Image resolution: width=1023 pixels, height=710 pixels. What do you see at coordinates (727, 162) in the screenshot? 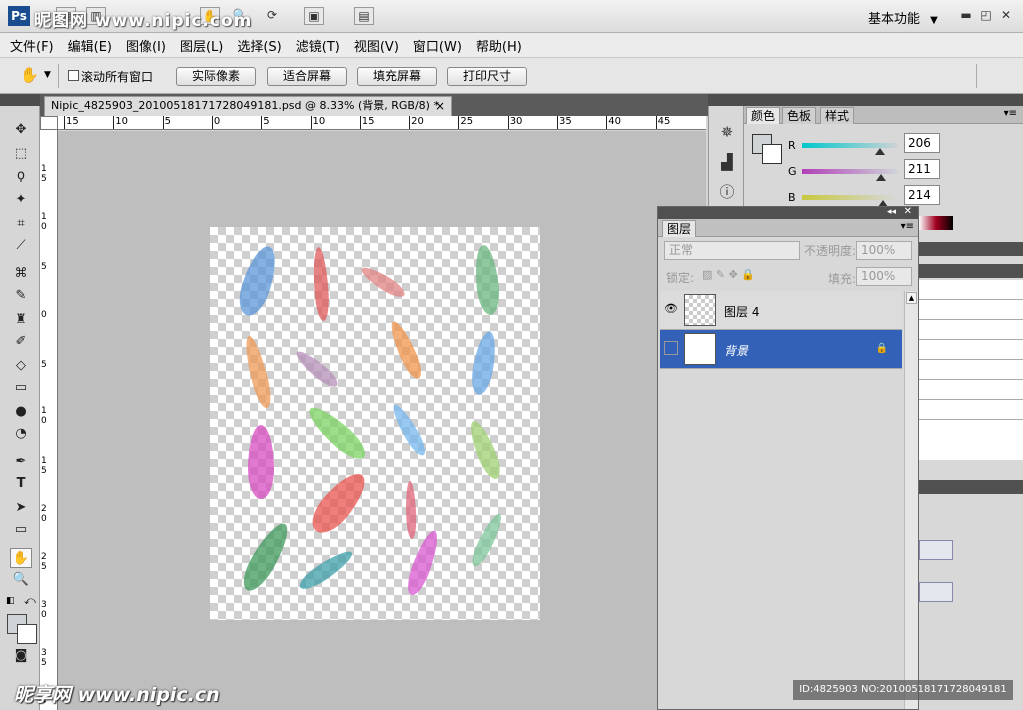
I see `histogram-icon: ▟` at bounding box center [727, 162].